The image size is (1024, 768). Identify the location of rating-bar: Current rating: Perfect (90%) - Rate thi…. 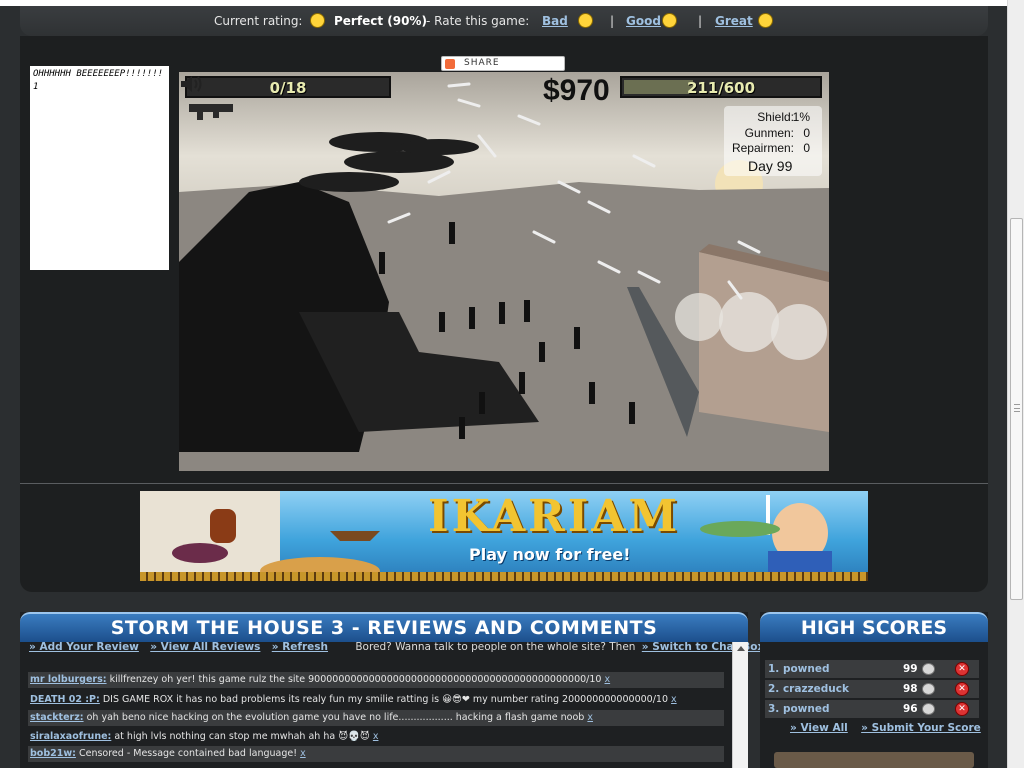
(504, 21).